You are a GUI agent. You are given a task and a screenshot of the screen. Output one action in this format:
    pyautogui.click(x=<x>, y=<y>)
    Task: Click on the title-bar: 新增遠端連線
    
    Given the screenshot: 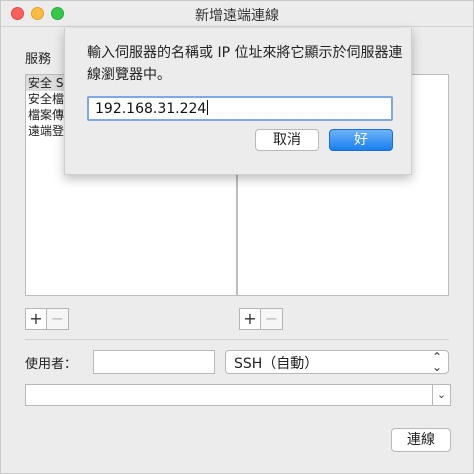 What is the action you would take?
    pyautogui.click(x=237, y=14)
    